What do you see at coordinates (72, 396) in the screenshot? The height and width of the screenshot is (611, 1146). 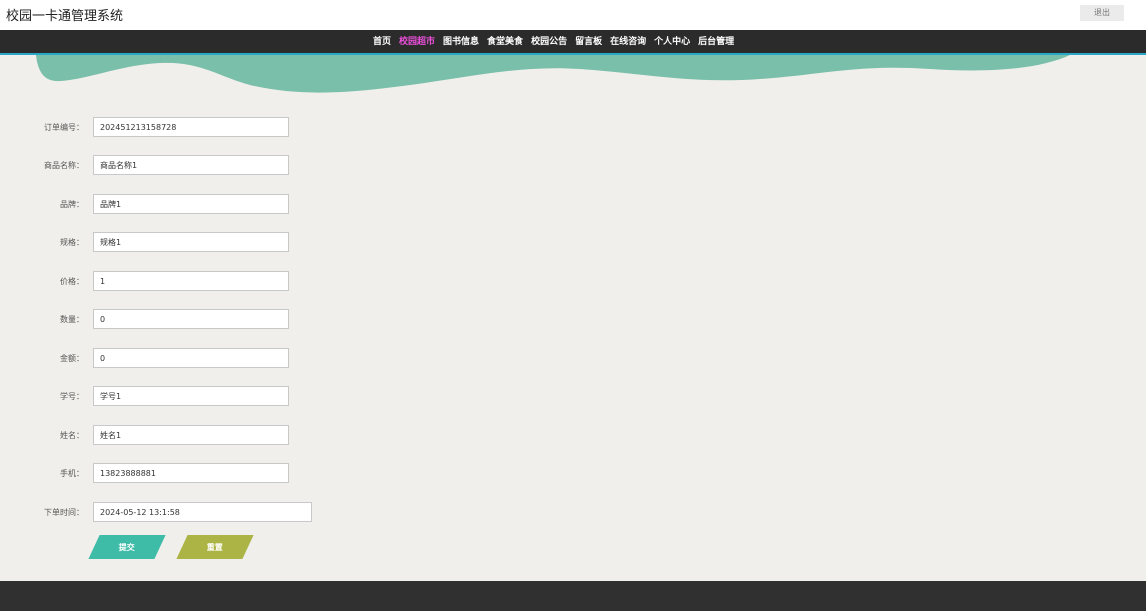 I see `student-id-label: 学号：` at bounding box center [72, 396].